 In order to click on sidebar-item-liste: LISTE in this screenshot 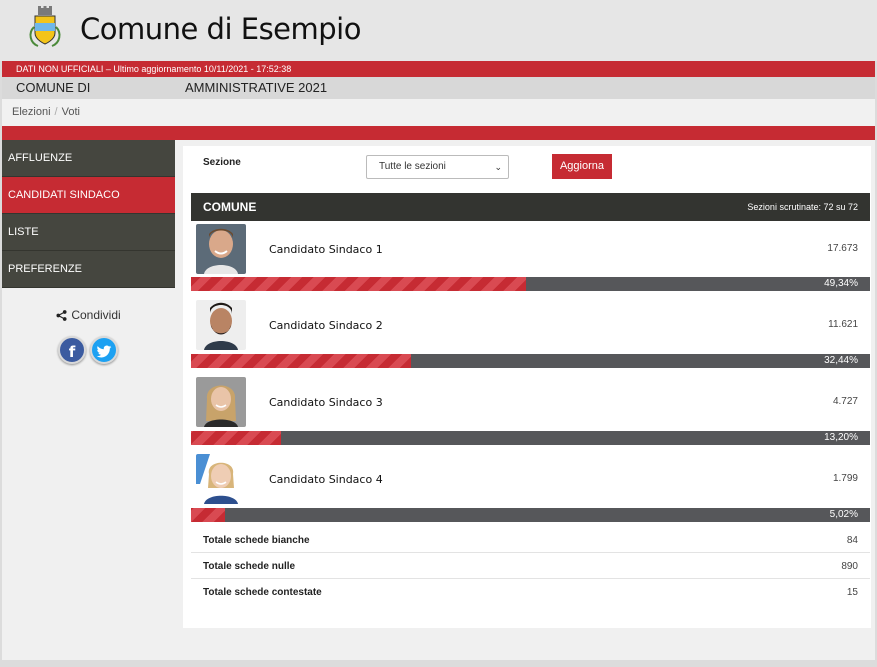, I will do `click(88, 232)`.